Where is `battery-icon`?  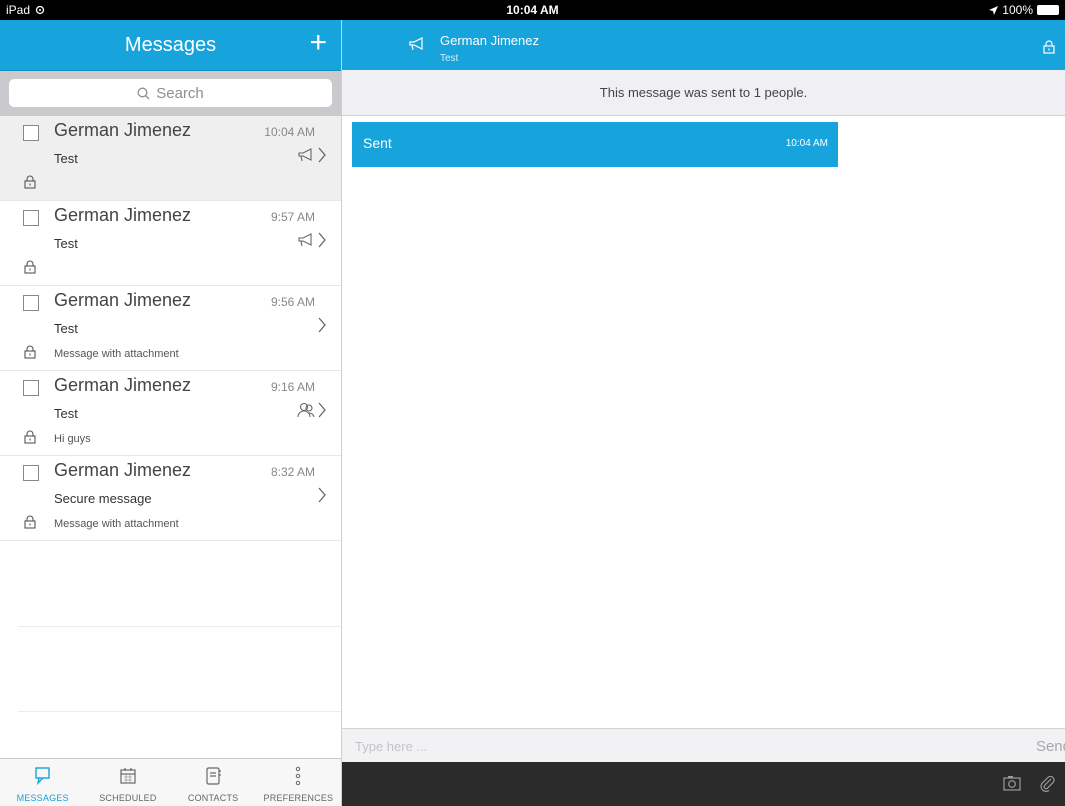 battery-icon is located at coordinates (1048, 10).